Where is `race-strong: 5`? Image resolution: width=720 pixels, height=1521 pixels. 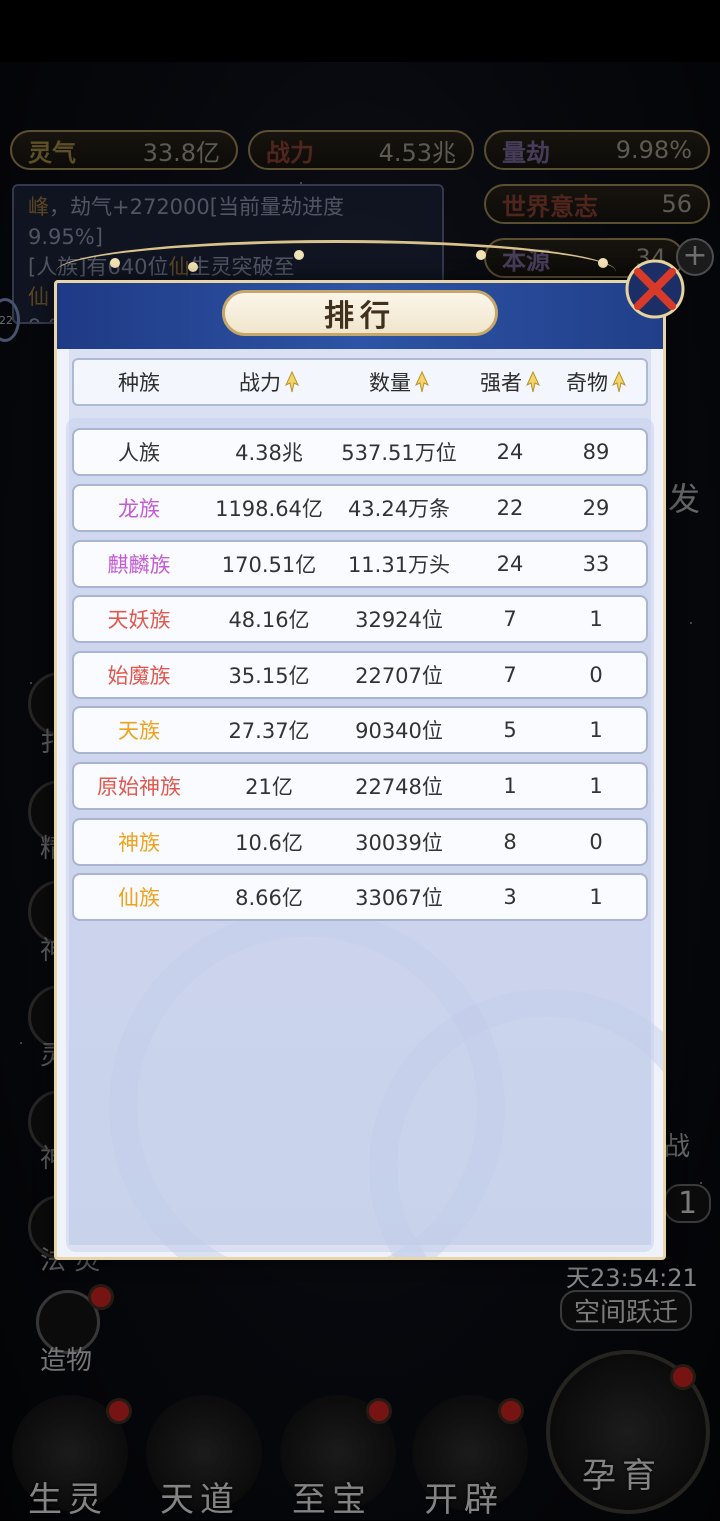
race-strong: 5 is located at coordinates (510, 730).